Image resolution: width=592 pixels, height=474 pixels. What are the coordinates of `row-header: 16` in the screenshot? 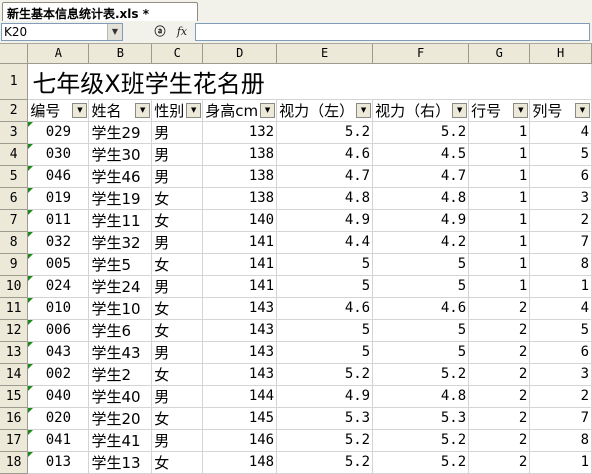 It's located at (14, 418).